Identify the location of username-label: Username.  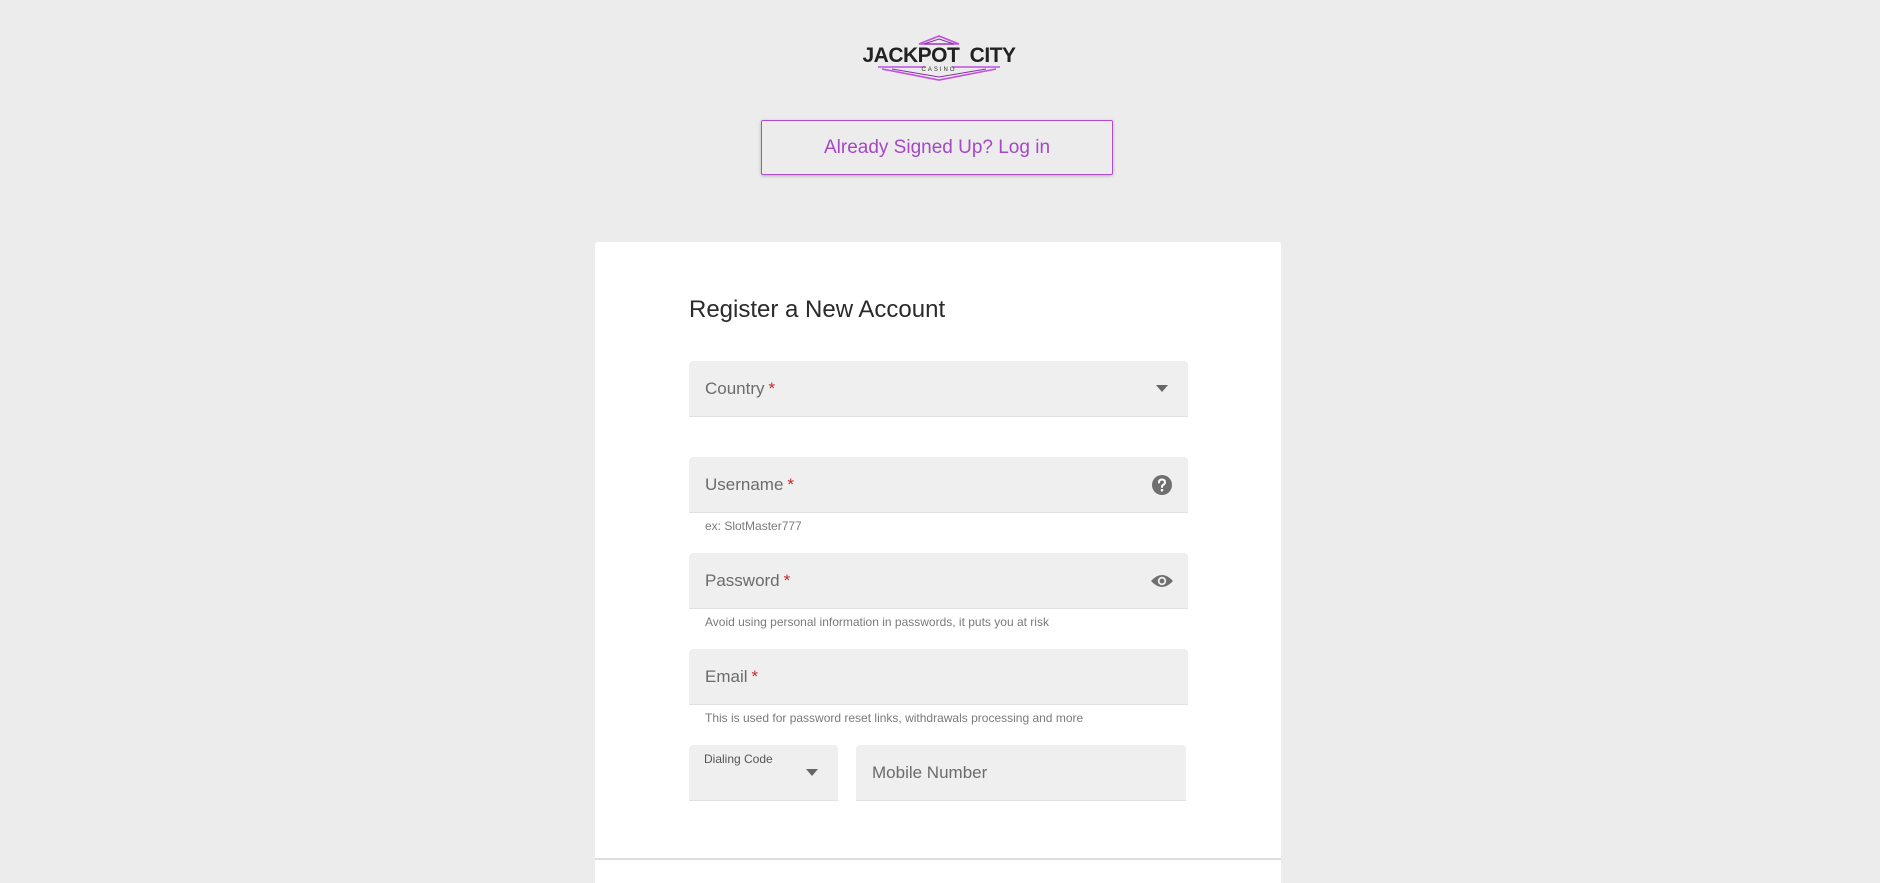
(744, 484).